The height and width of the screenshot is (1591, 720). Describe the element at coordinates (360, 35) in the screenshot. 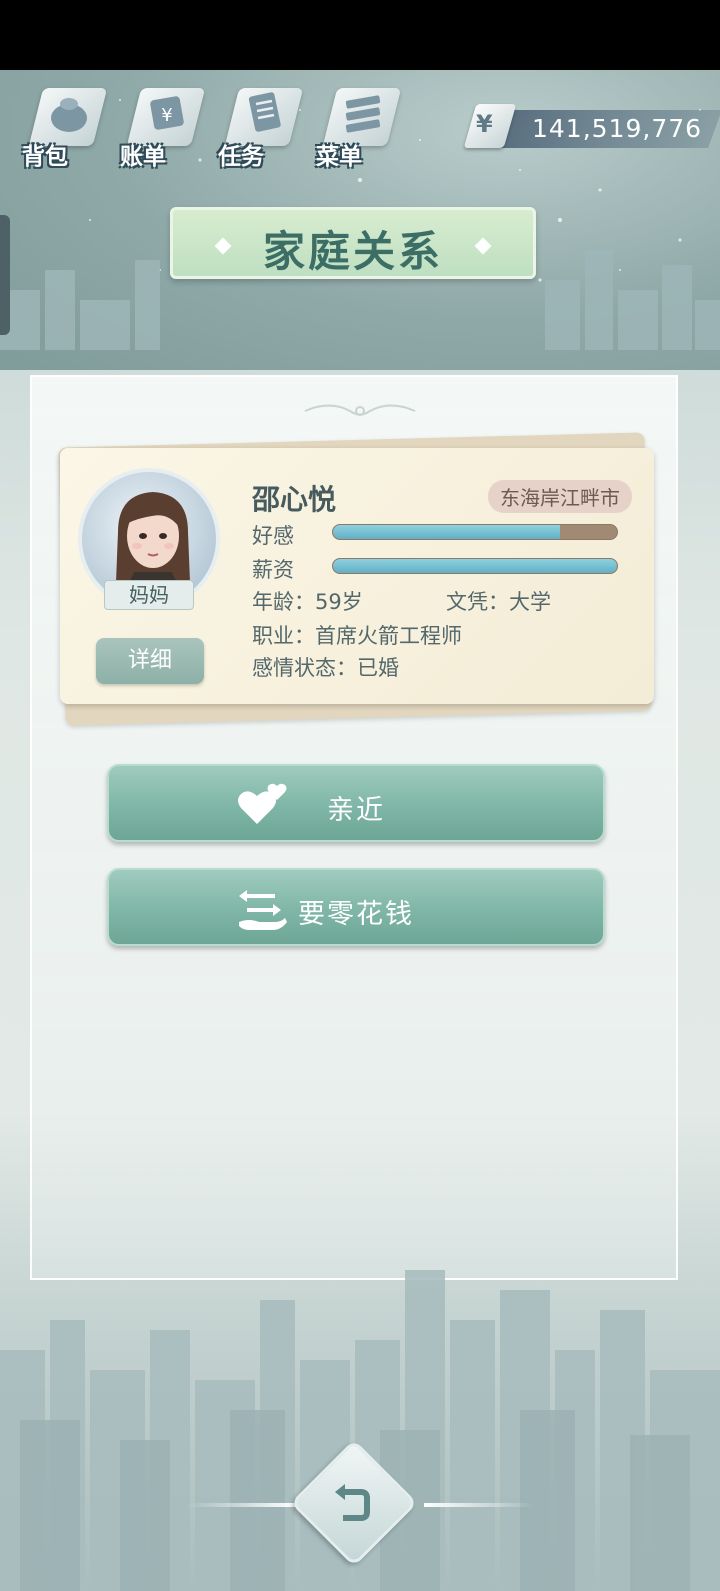

I see `status-bar` at that location.